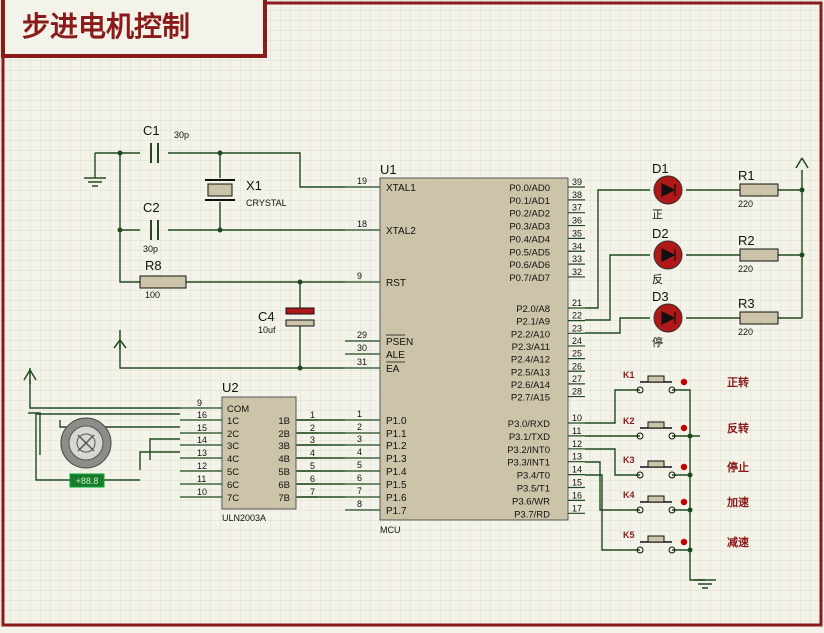  I want to click on mcu-pin-name: ALE, so click(395, 355).